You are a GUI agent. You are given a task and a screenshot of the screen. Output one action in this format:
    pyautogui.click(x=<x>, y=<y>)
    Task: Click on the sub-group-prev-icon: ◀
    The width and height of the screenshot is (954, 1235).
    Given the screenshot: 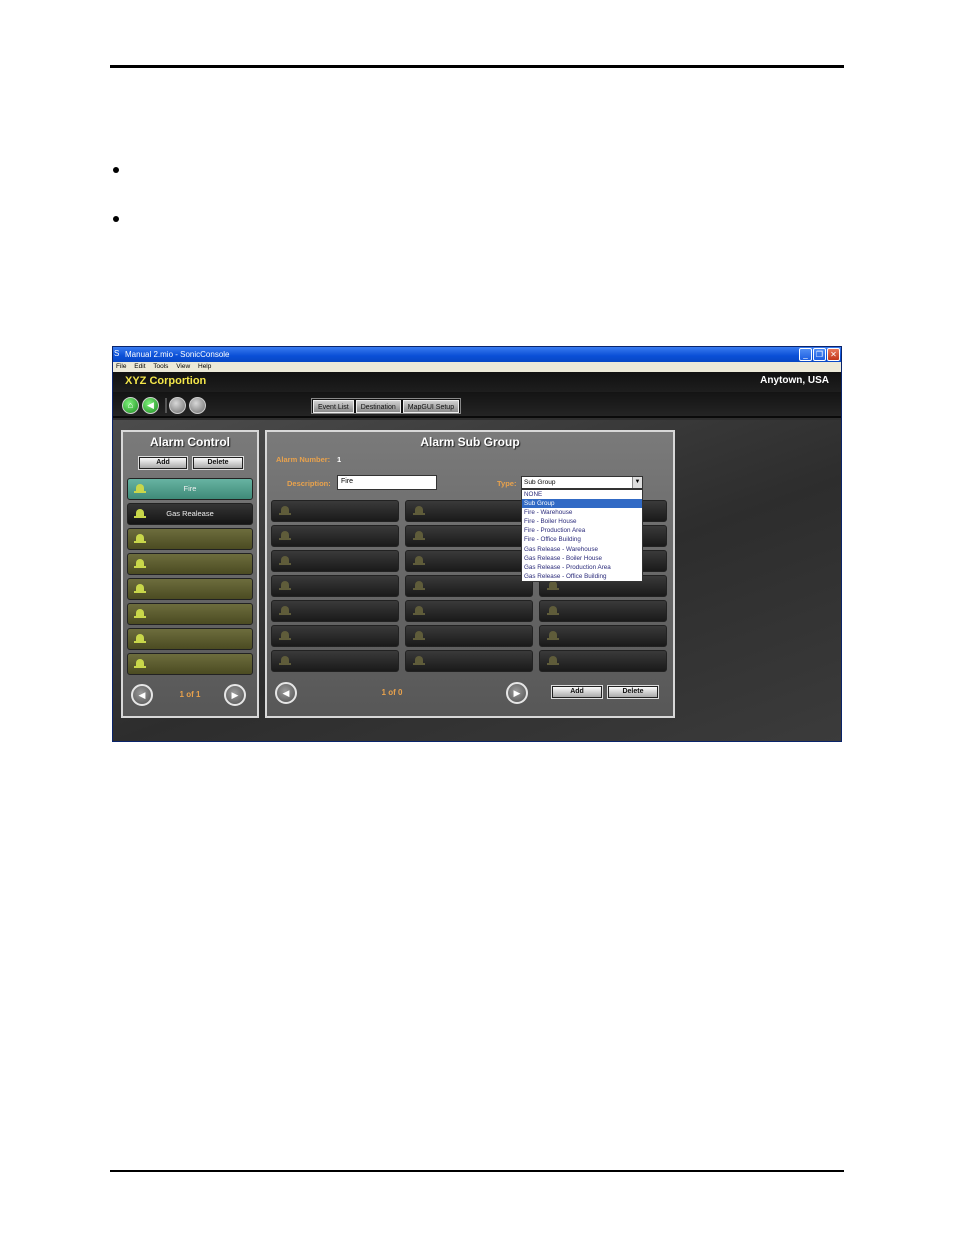 What is the action you would take?
    pyautogui.click(x=286, y=693)
    